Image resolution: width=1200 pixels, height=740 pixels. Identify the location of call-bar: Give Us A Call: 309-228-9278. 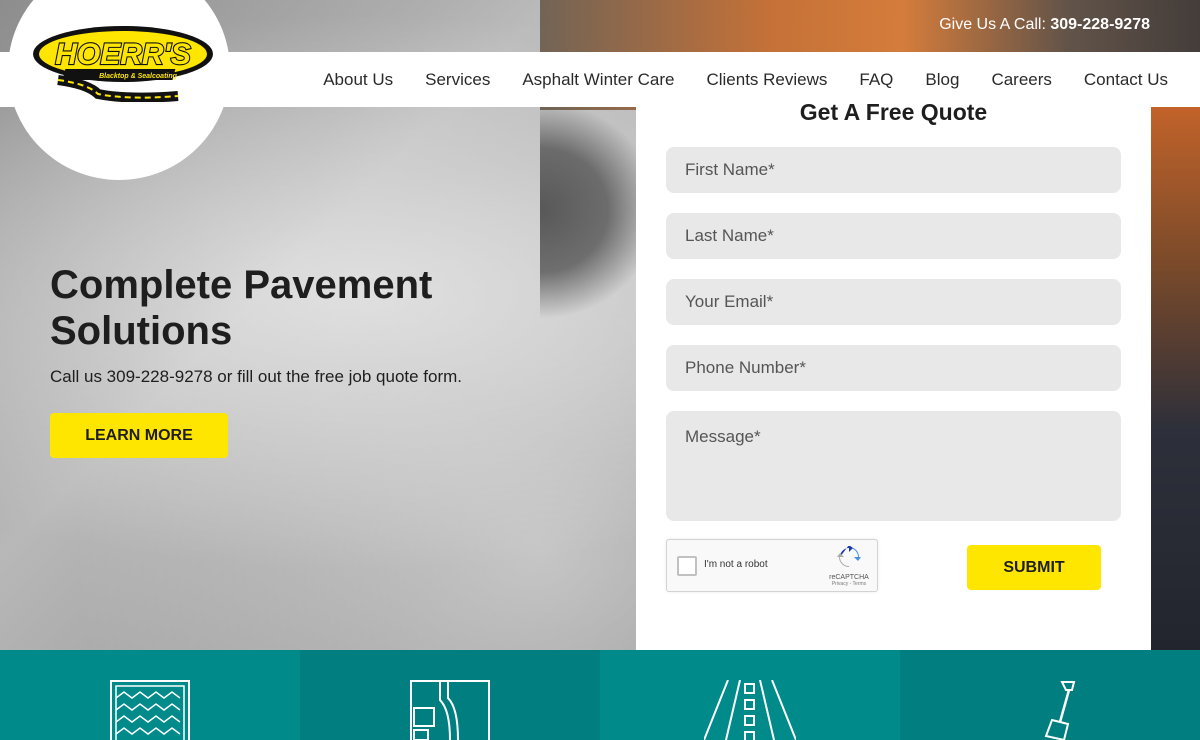
(1044, 25).